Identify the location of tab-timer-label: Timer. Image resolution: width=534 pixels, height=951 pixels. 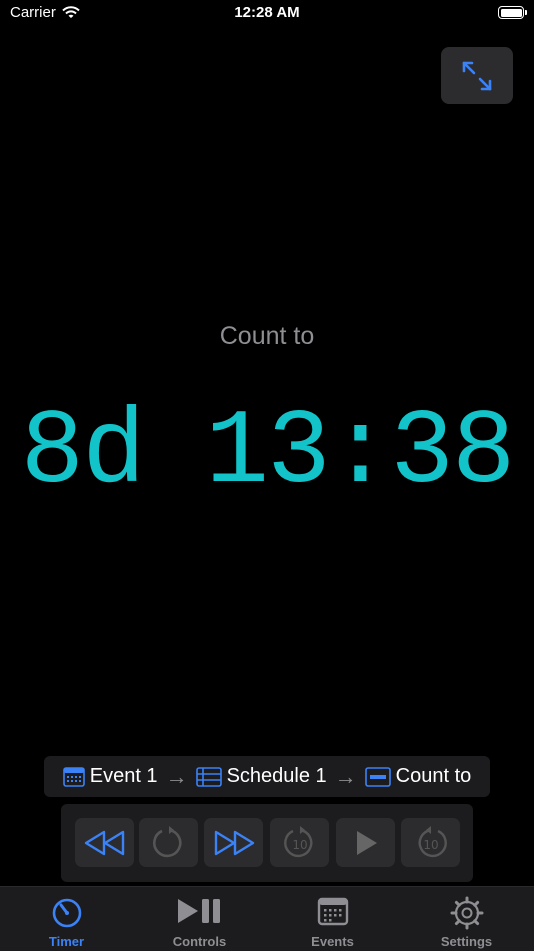
(66, 941).